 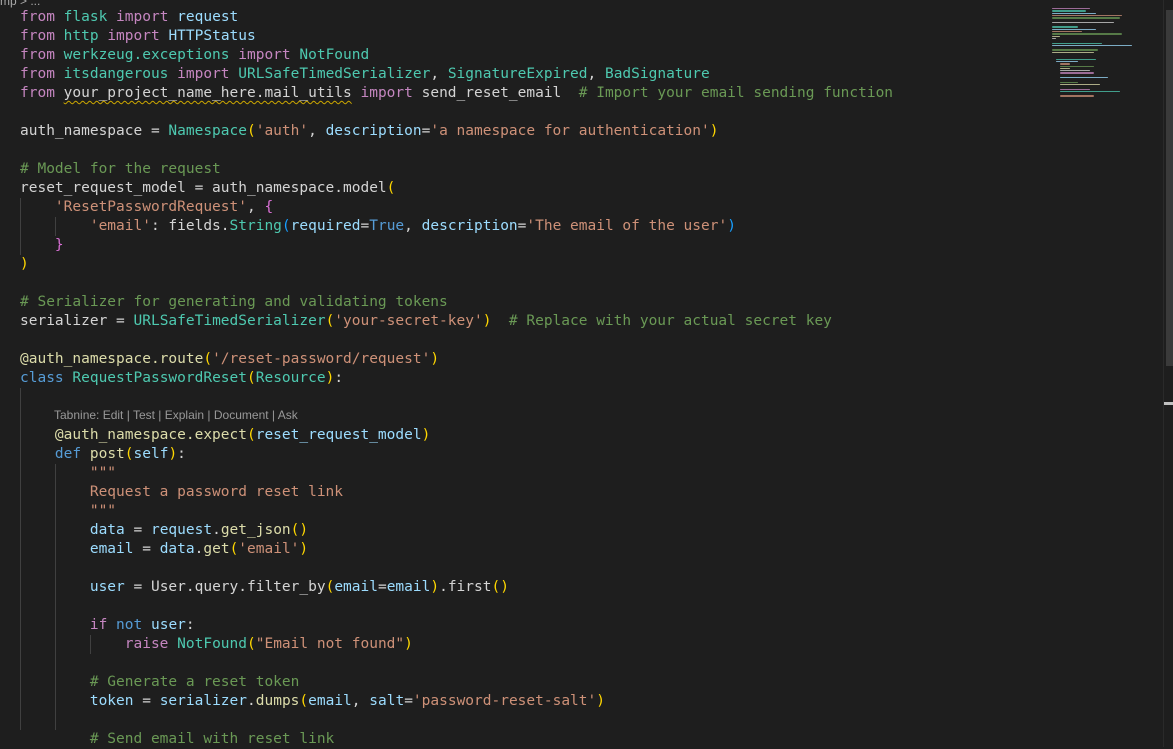 I want to click on code-line: # Send email with reset link, so click(x=177, y=739).